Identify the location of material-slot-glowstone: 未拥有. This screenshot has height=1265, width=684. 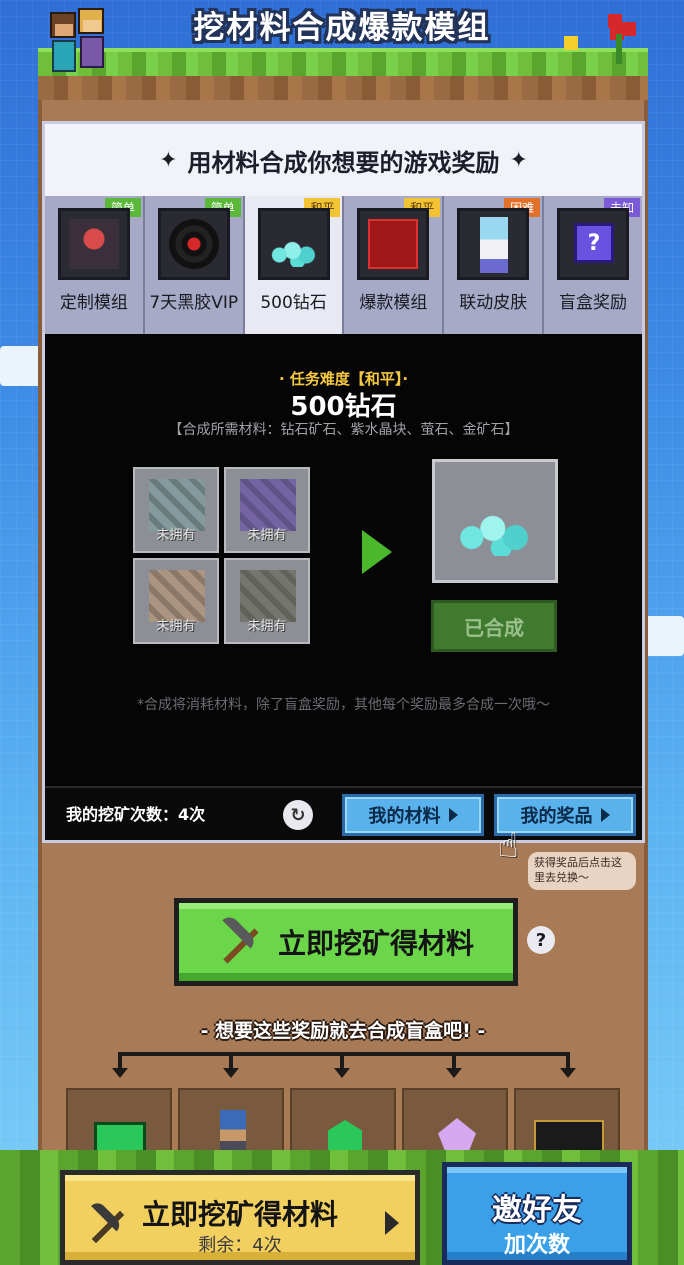
(176, 601).